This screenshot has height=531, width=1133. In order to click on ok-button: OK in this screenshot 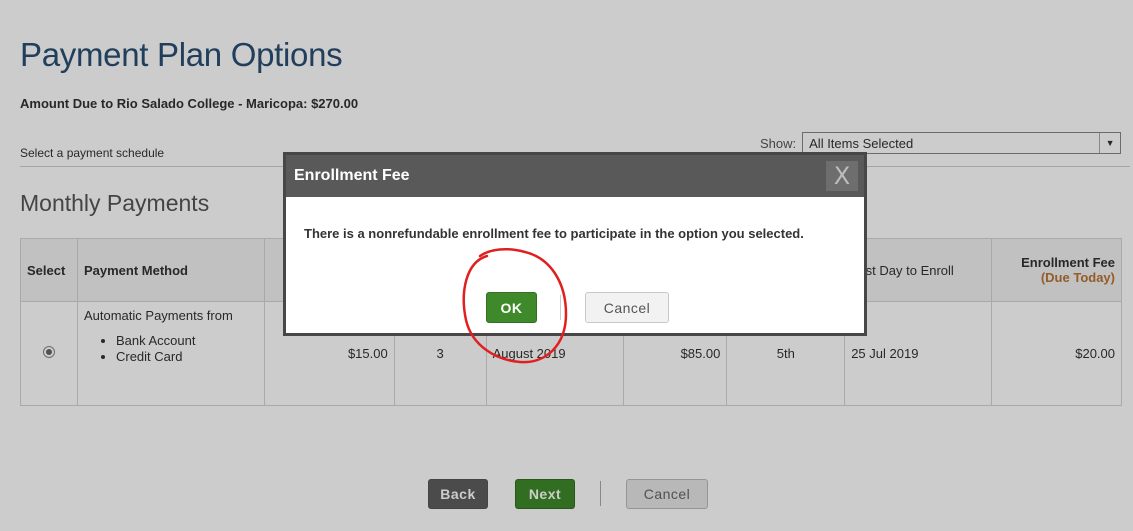, I will do `click(511, 307)`.